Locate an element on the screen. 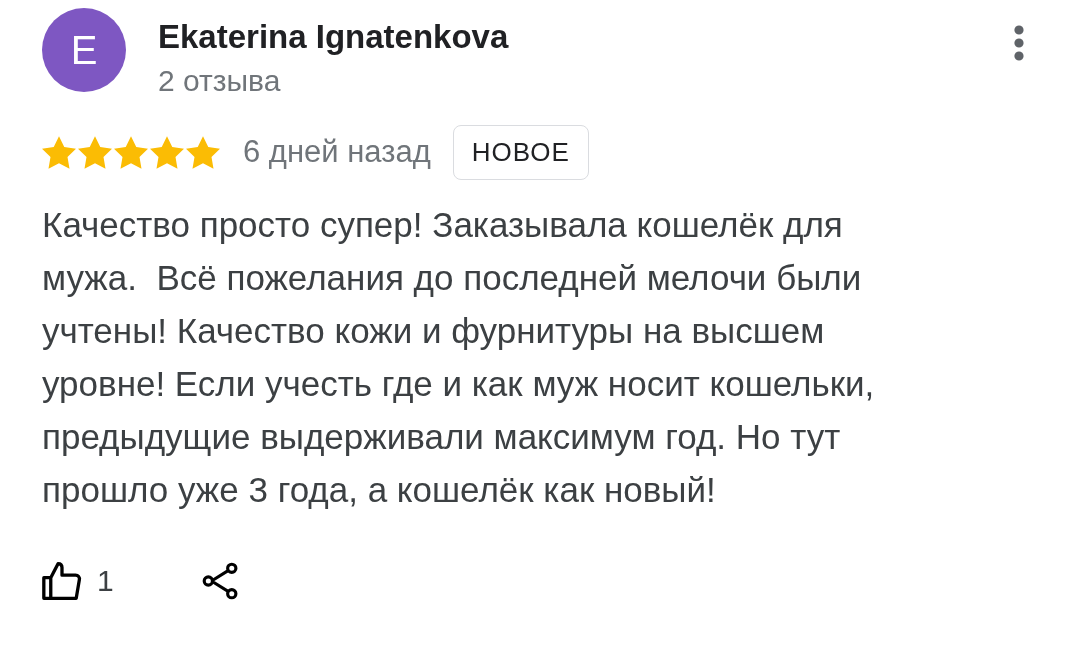 This screenshot has height=652, width=1079. new-tag: НОВОЕ is located at coordinates (520, 152).